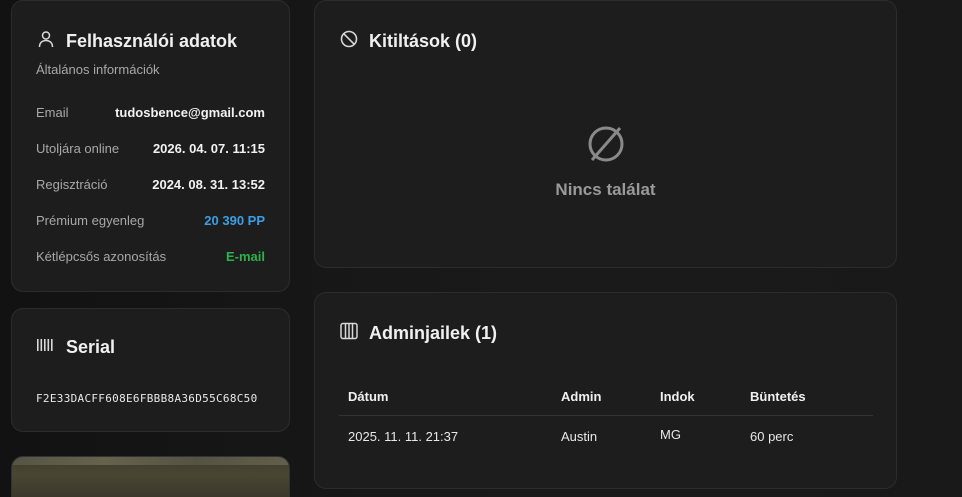  What do you see at coordinates (101, 256) in the screenshot?
I see `two-factor-label: Kétlépcsős azonosítás` at bounding box center [101, 256].